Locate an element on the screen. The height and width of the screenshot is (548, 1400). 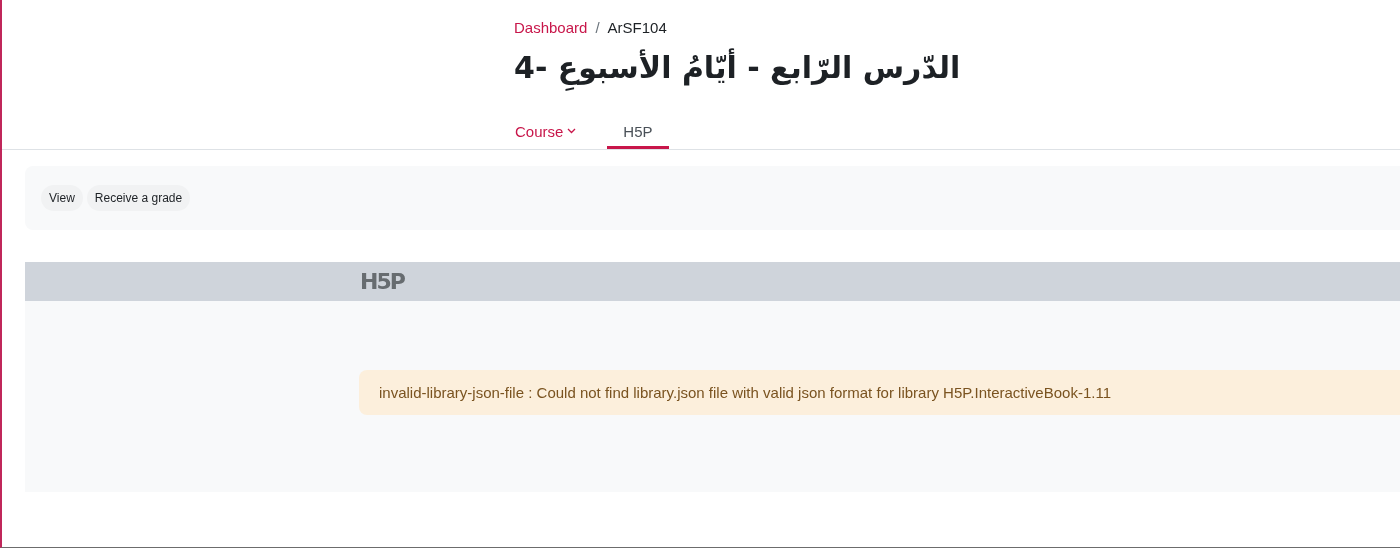
completion-badge: Receive a grade is located at coordinates (138, 198).